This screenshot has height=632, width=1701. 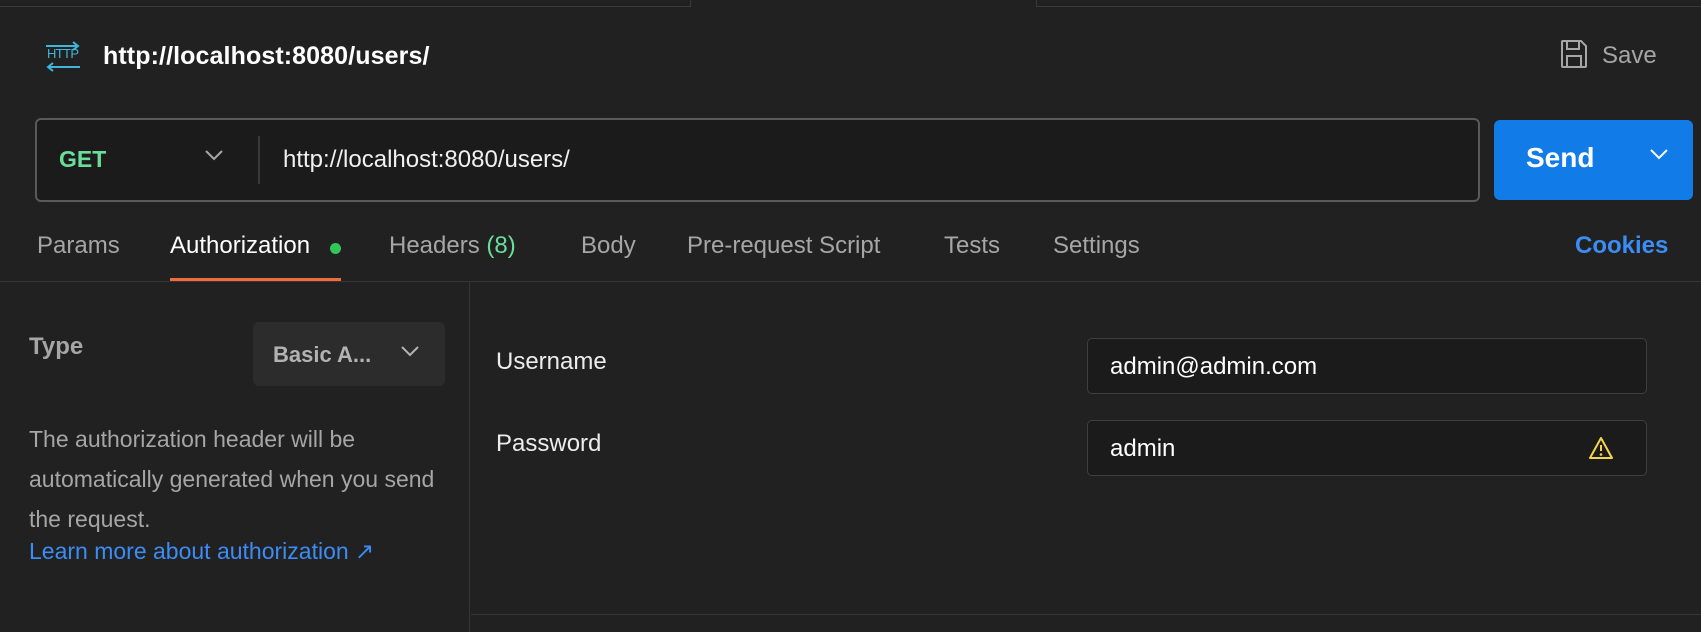 What do you see at coordinates (63, 57) in the screenshot?
I see `http-icon: HTTP` at bounding box center [63, 57].